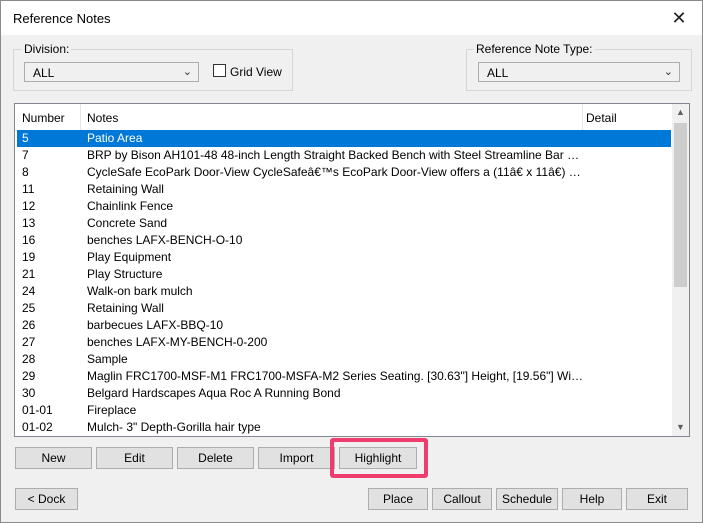 The width and height of the screenshot is (703, 523). Describe the element at coordinates (174, 427) in the screenshot. I see `list-item-note: Mulch- 3" Depth-Gorilla hair type` at that location.